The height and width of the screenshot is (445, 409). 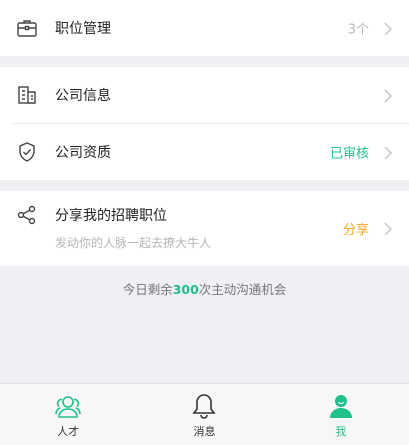 I want to click on company-info-row: 公司信息, so click(x=204, y=95).